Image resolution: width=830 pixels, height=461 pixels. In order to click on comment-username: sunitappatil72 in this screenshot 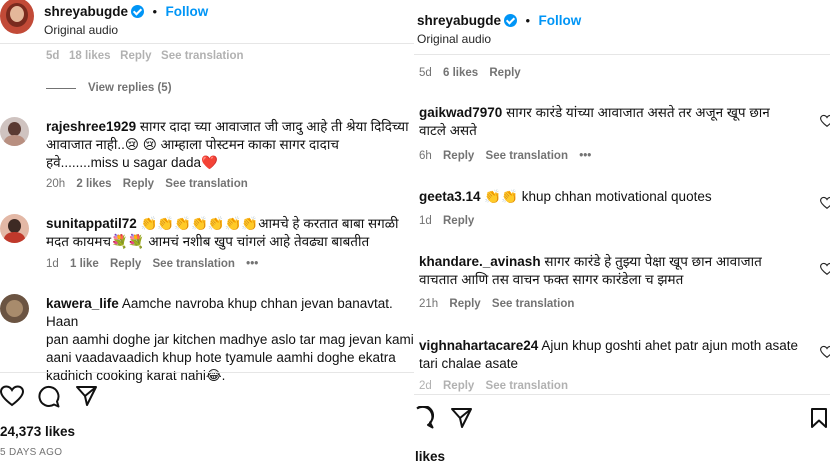, I will do `click(91, 223)`.